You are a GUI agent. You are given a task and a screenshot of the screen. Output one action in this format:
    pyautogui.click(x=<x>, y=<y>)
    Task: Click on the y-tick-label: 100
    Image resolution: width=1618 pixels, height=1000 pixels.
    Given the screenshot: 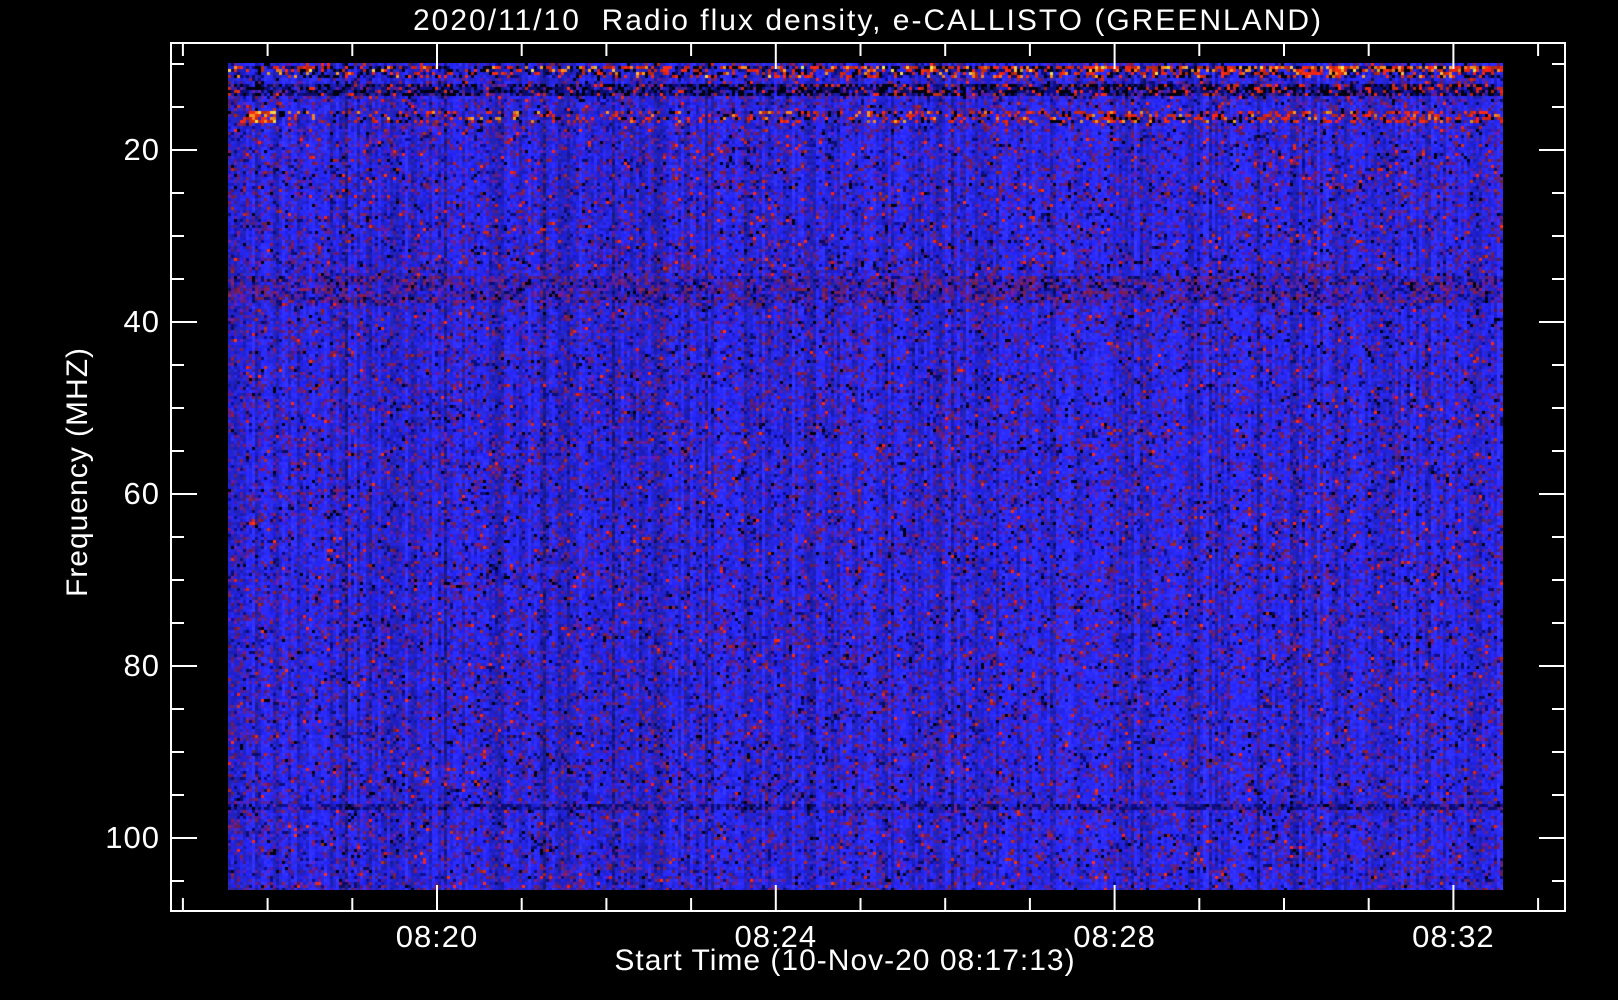 What is the action you would take?
    pyautogui.click(x=132, y=837)
    